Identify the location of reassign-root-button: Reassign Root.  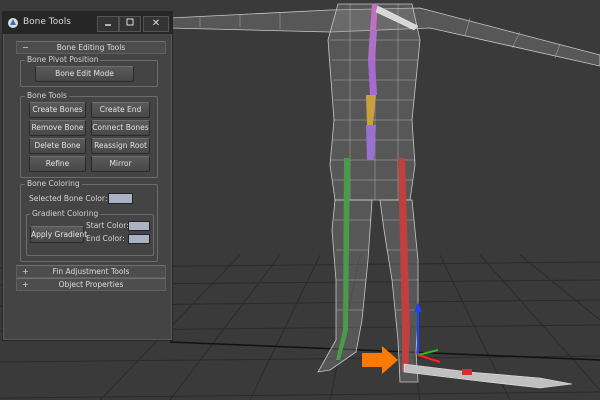
(120, 146).